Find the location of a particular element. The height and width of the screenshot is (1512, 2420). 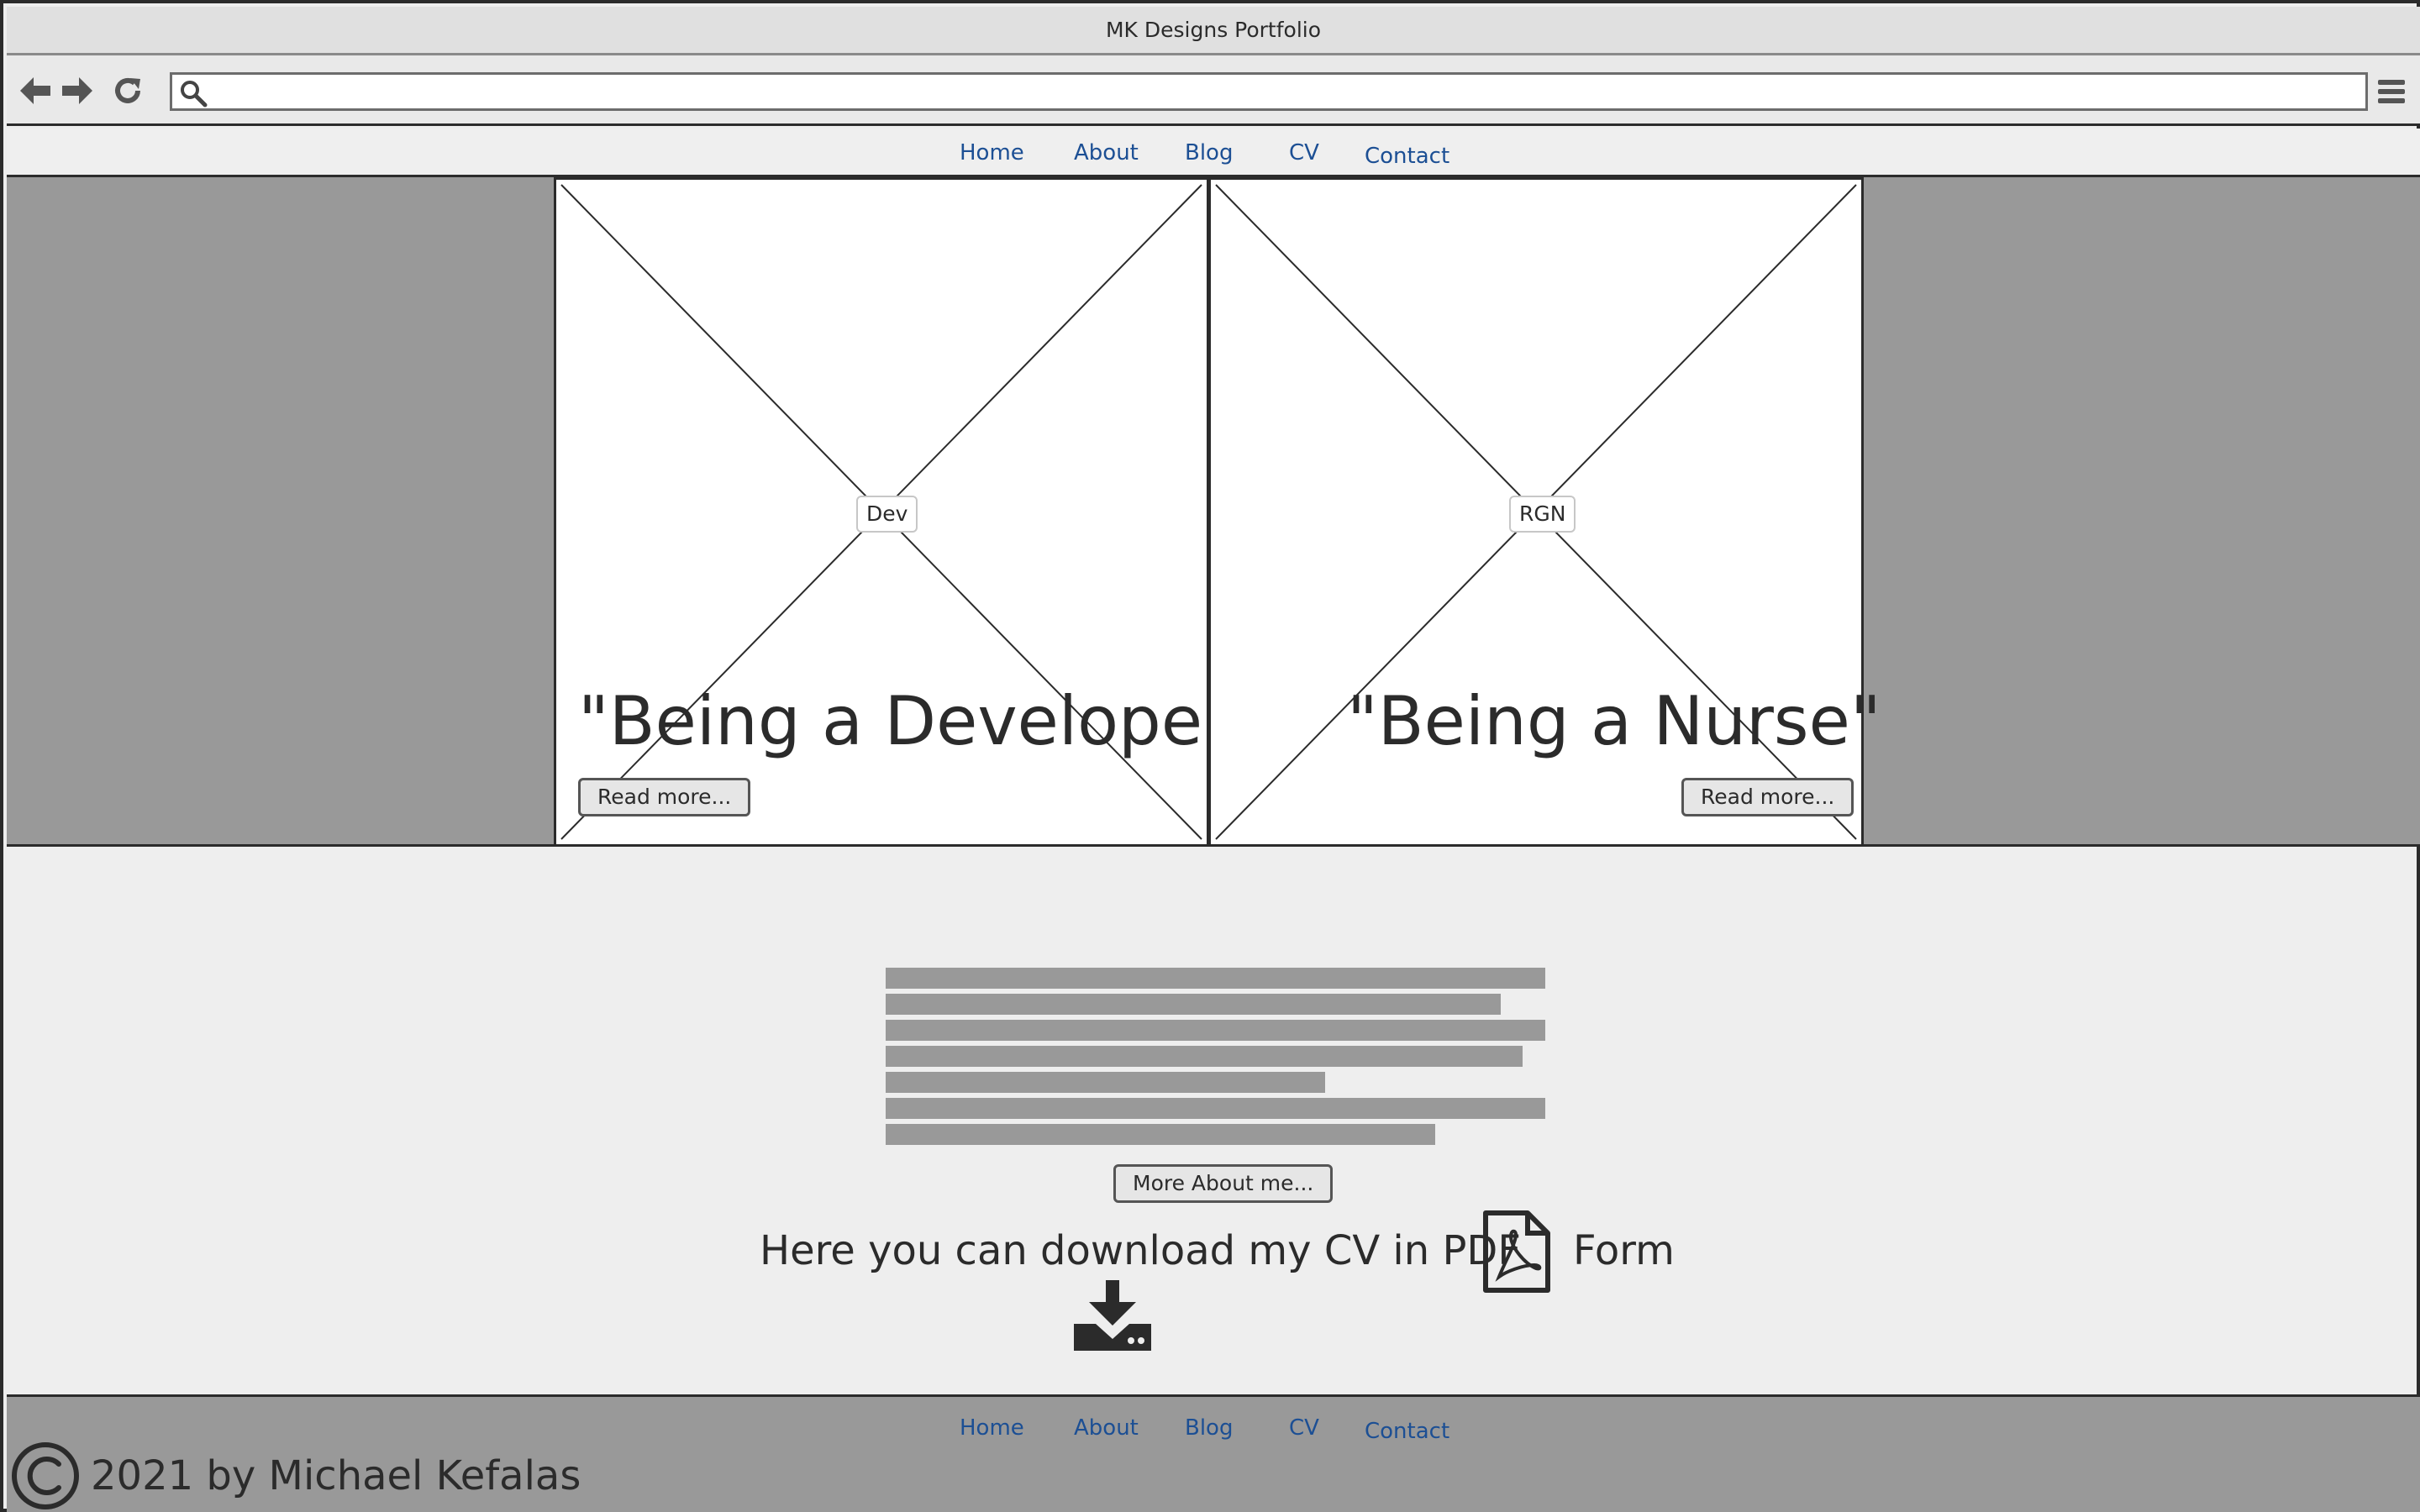

window-title: MK Designs Portfolio is located at coordinates (1213, 30).